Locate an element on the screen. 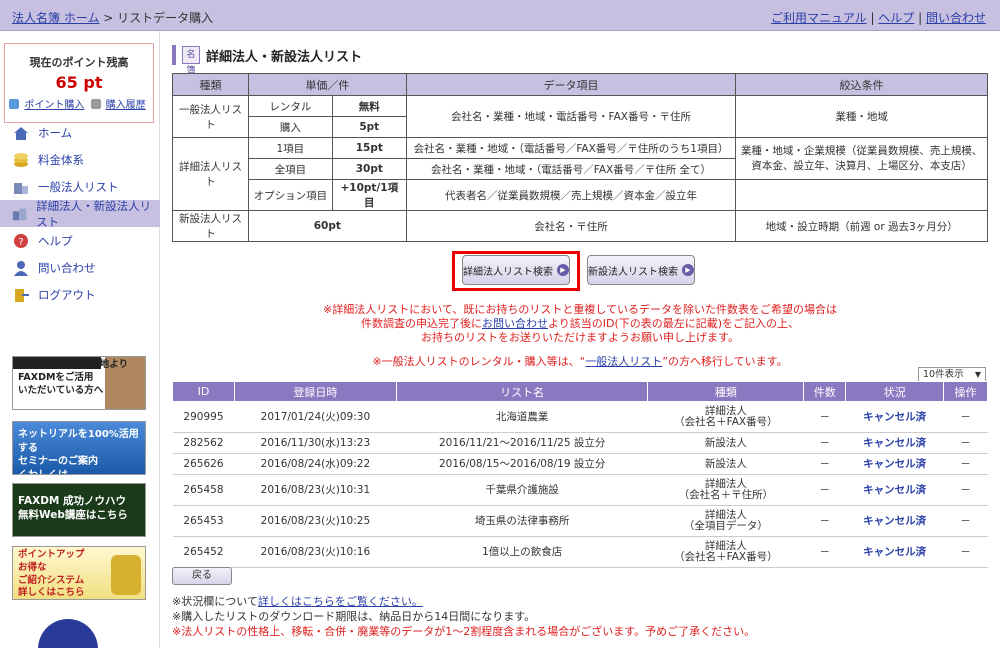 This screenshot has height=648, width=1000. general-list-link: 一般法人リスト is located at coordinates (623, 361).